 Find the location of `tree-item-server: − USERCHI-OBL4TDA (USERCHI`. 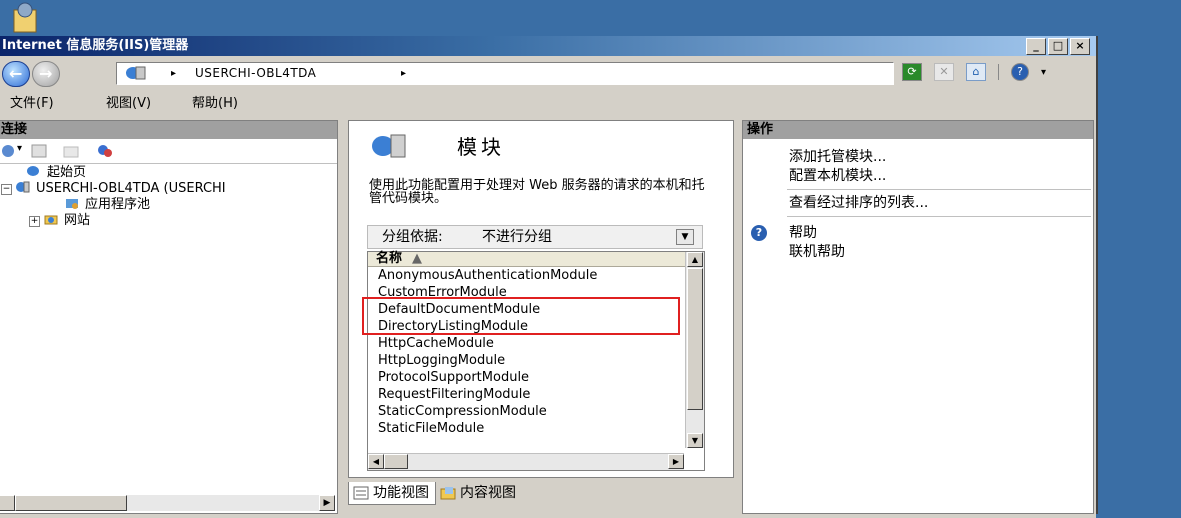

tree-item-server: − USERCHI-OBL4TDA (USERCHI is located at coordinates (113, 189).